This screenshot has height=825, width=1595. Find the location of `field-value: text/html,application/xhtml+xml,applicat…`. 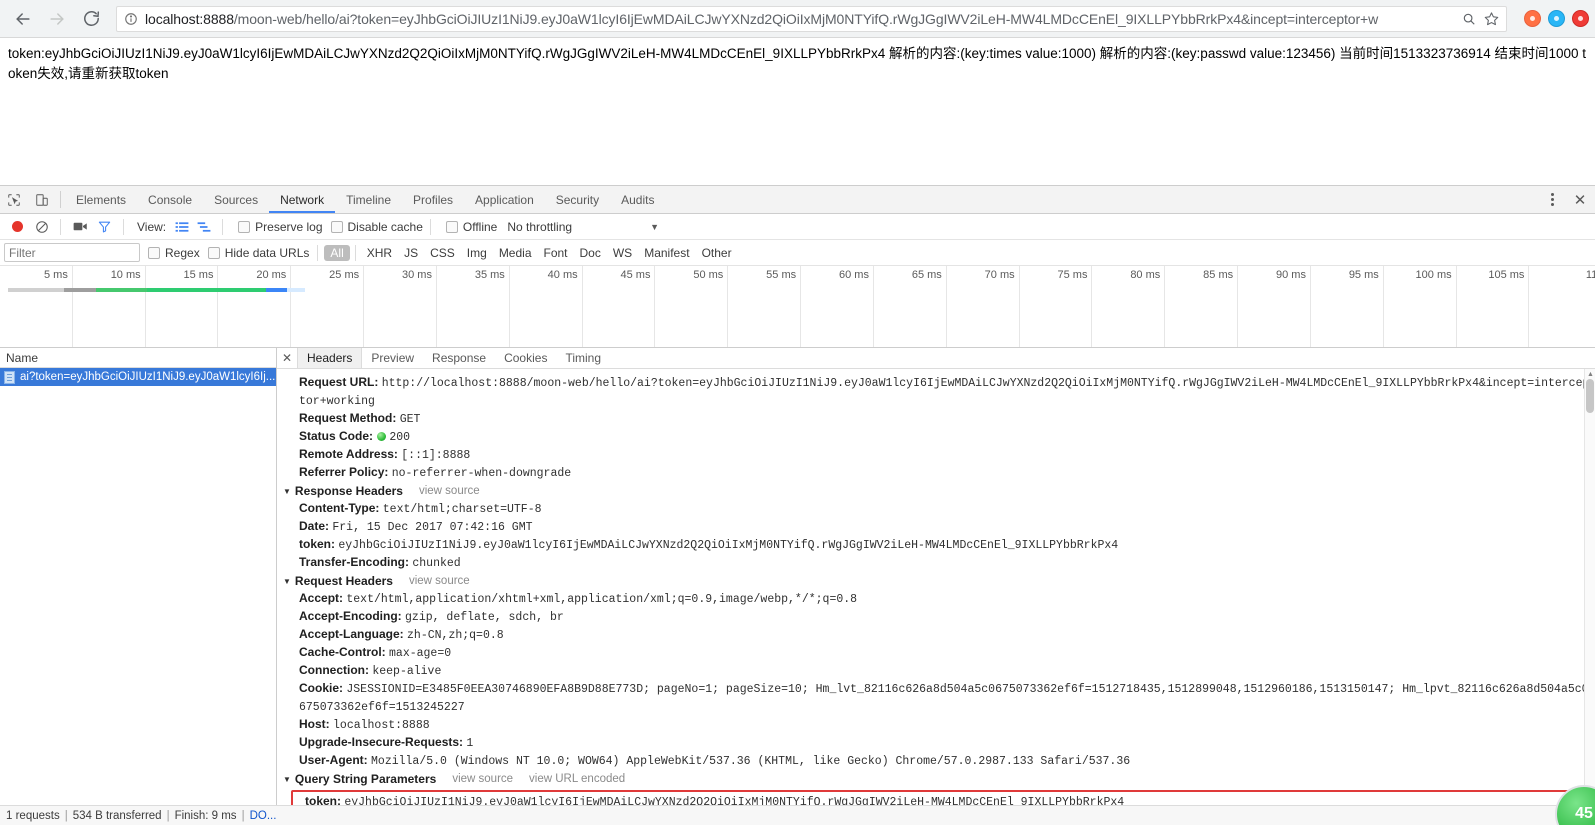

field-value: text/html,application/xhtml+xml,applicat… is located at coordinates (602, 599).